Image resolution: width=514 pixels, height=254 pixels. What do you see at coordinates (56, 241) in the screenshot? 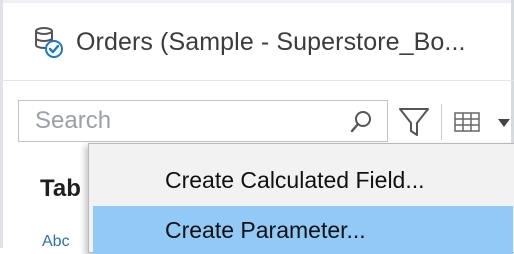
I see `field-type-label: Abc` at bounding box center [56, 241].